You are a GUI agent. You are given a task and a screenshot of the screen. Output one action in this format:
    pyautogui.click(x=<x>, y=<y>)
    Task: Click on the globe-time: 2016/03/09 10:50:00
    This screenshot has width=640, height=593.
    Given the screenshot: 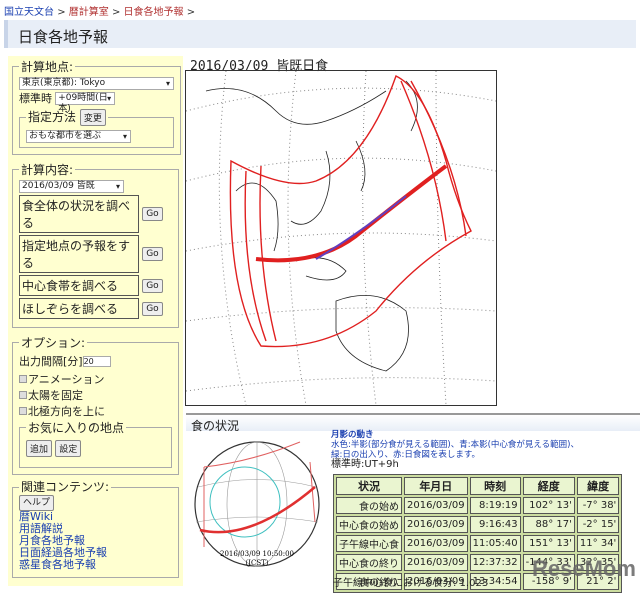 What is the action you would take?
    pyautogui.click(x=257, y=554)
    